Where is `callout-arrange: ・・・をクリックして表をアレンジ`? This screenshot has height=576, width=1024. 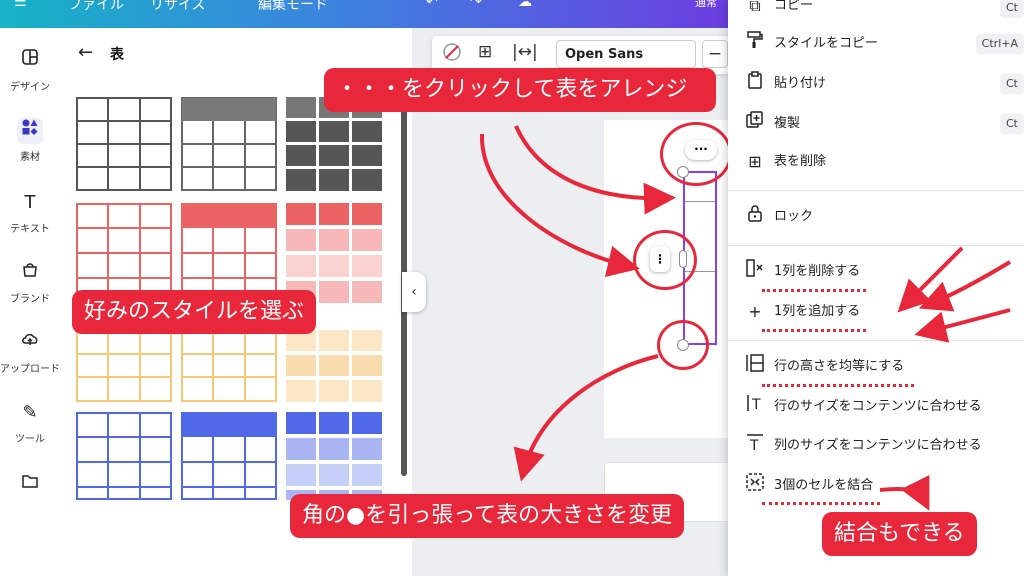
callout-arrange: ・・・をクリックして表をアレンジ is located at coordinates (520, 90).